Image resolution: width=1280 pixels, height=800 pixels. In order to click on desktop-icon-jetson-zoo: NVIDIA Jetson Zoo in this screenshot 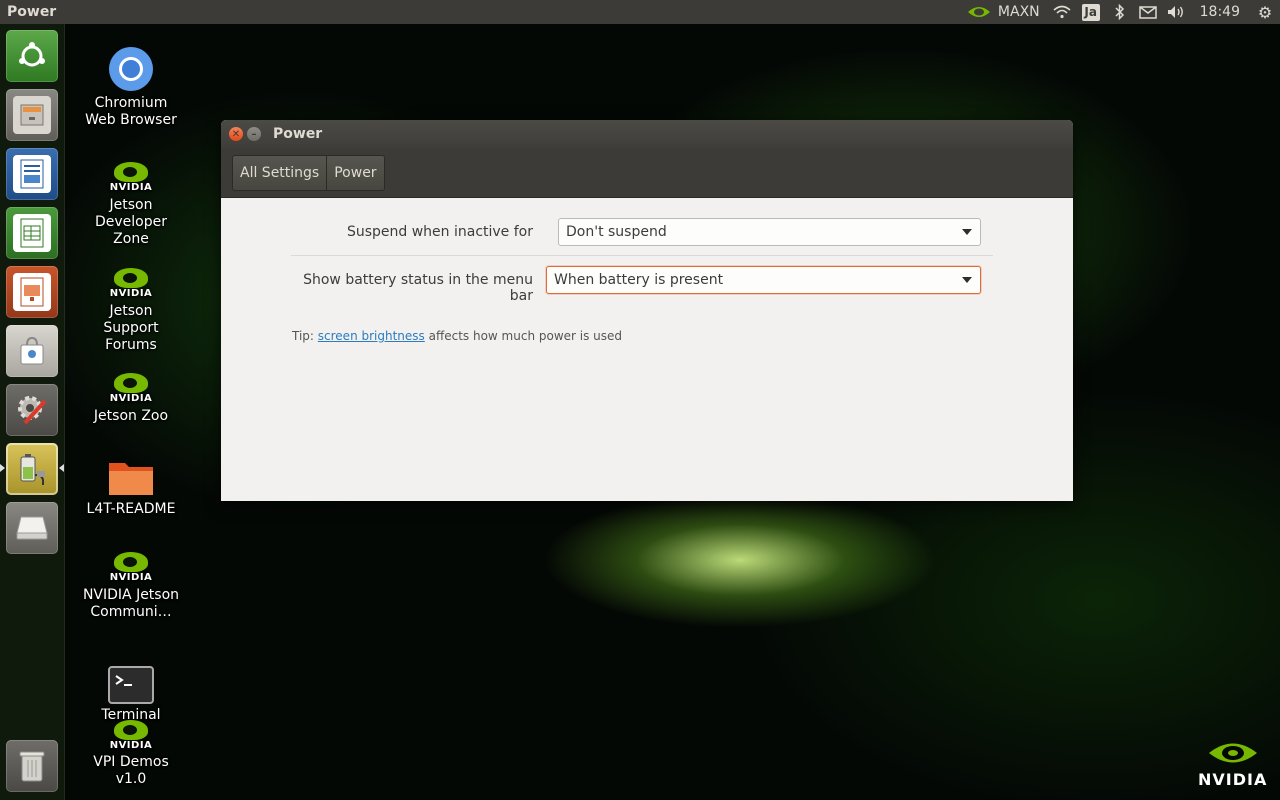, I will do `click(131, 398)`.